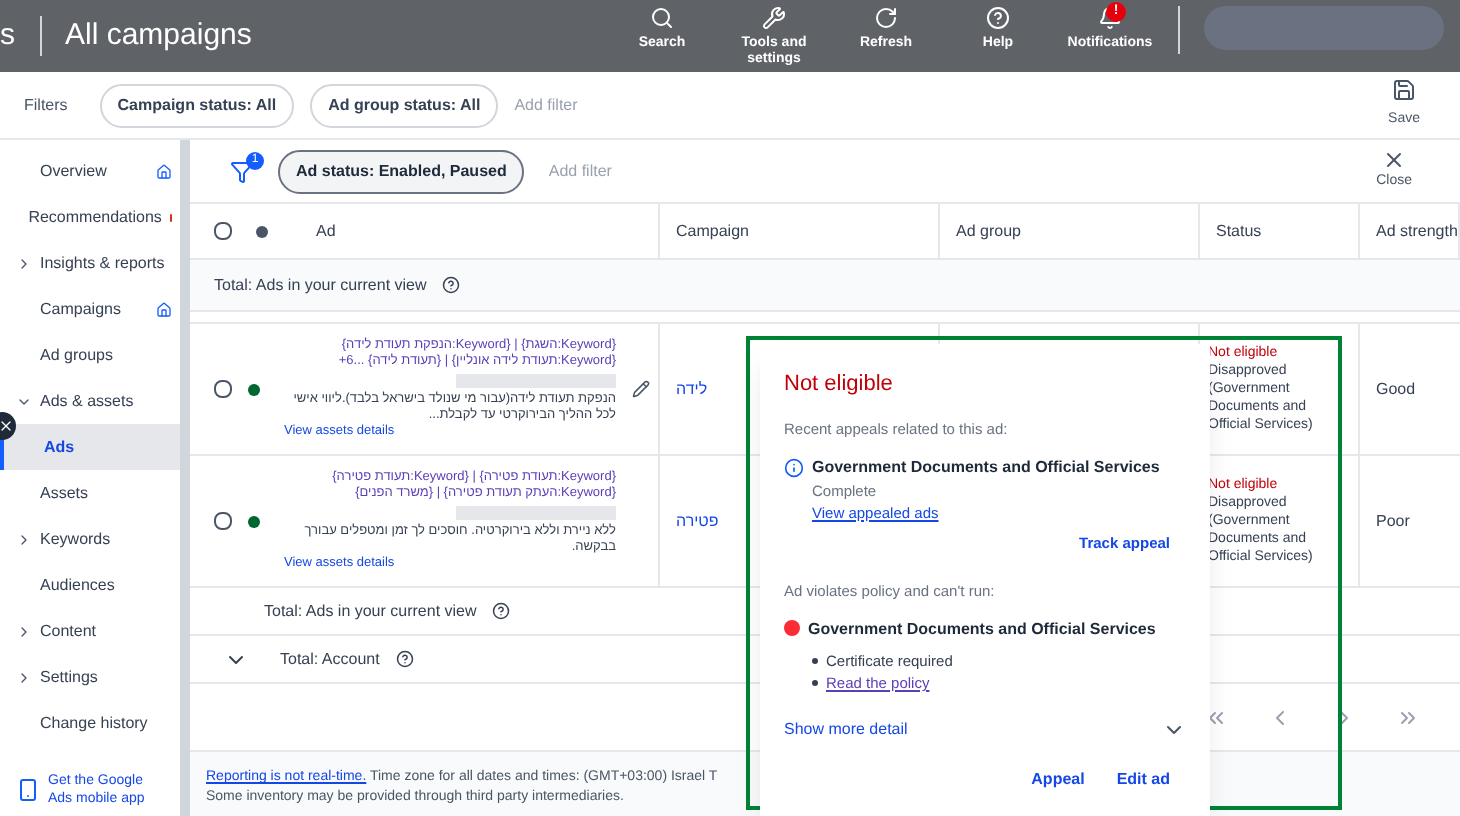 The height and width of the screenshot is (816, 1460). I want to click on phone-icon, so click(28, 790).